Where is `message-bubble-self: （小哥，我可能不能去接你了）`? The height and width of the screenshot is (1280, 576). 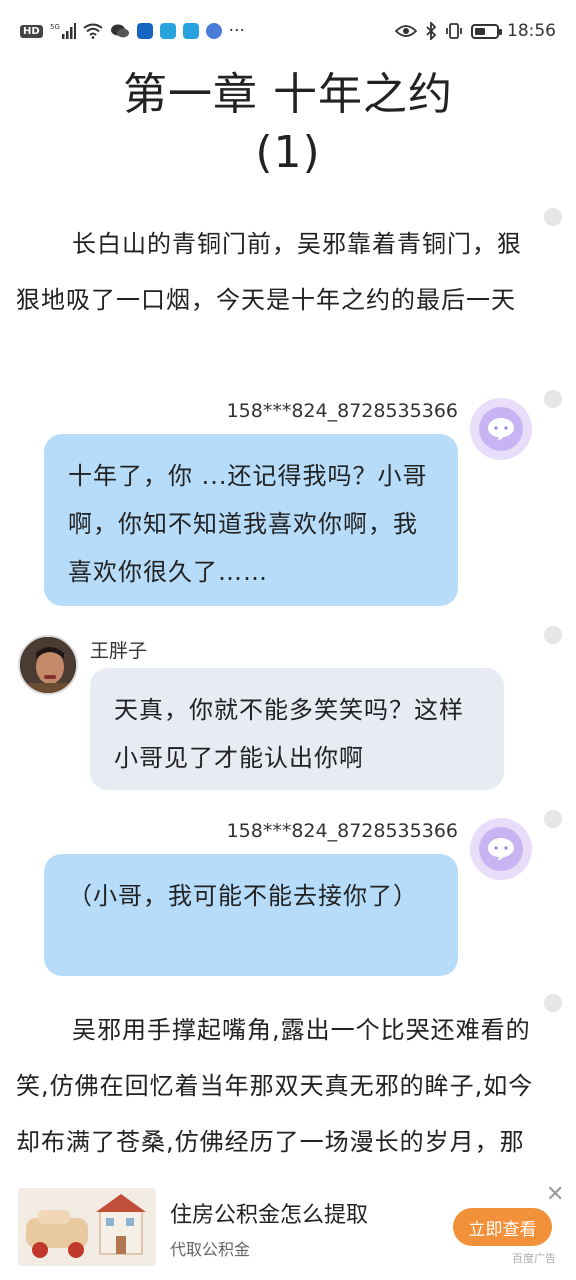
message-bubble-self: （小哥，我可能不能去接你了） is located at coordinates (251, 915).